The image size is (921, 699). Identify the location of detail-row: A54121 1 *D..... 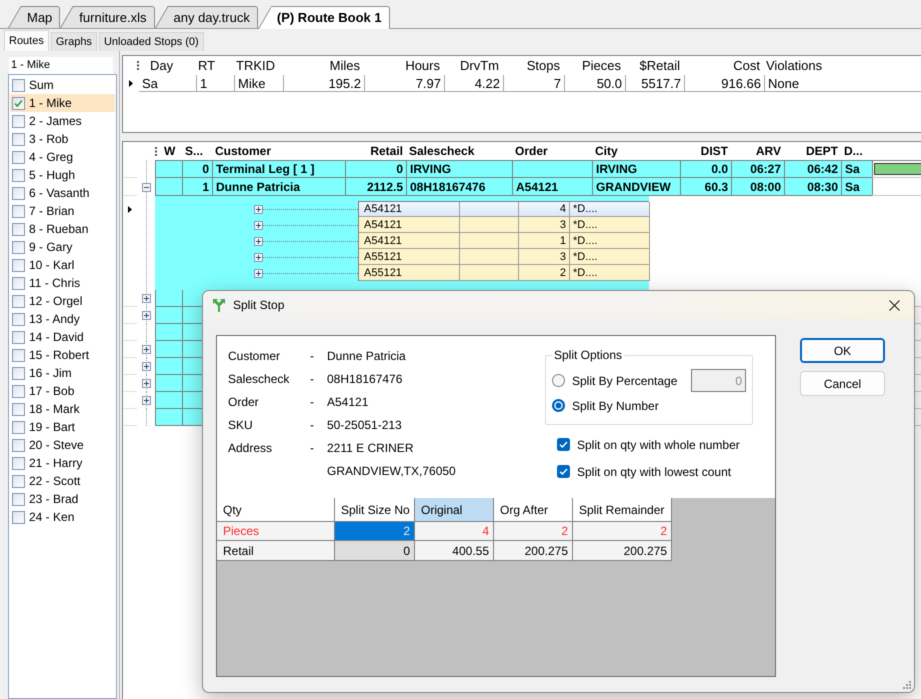
(503, 241).